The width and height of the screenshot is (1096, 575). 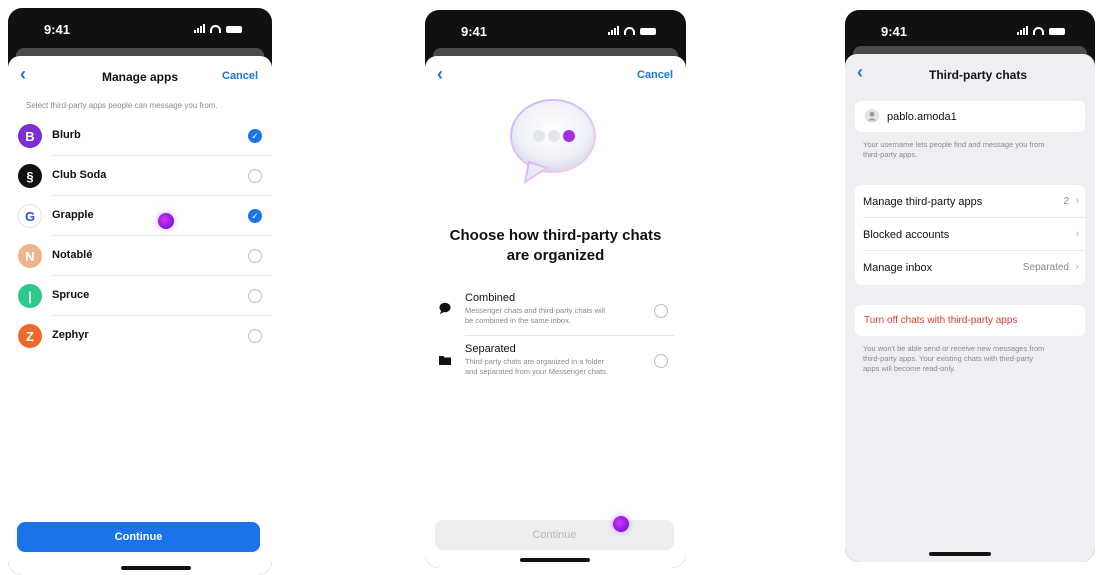 What do you see at coordinates (906, 235) in the screenshot?
I see `settings-row-label: Blocked accounts` at bounding box center [906, 235].